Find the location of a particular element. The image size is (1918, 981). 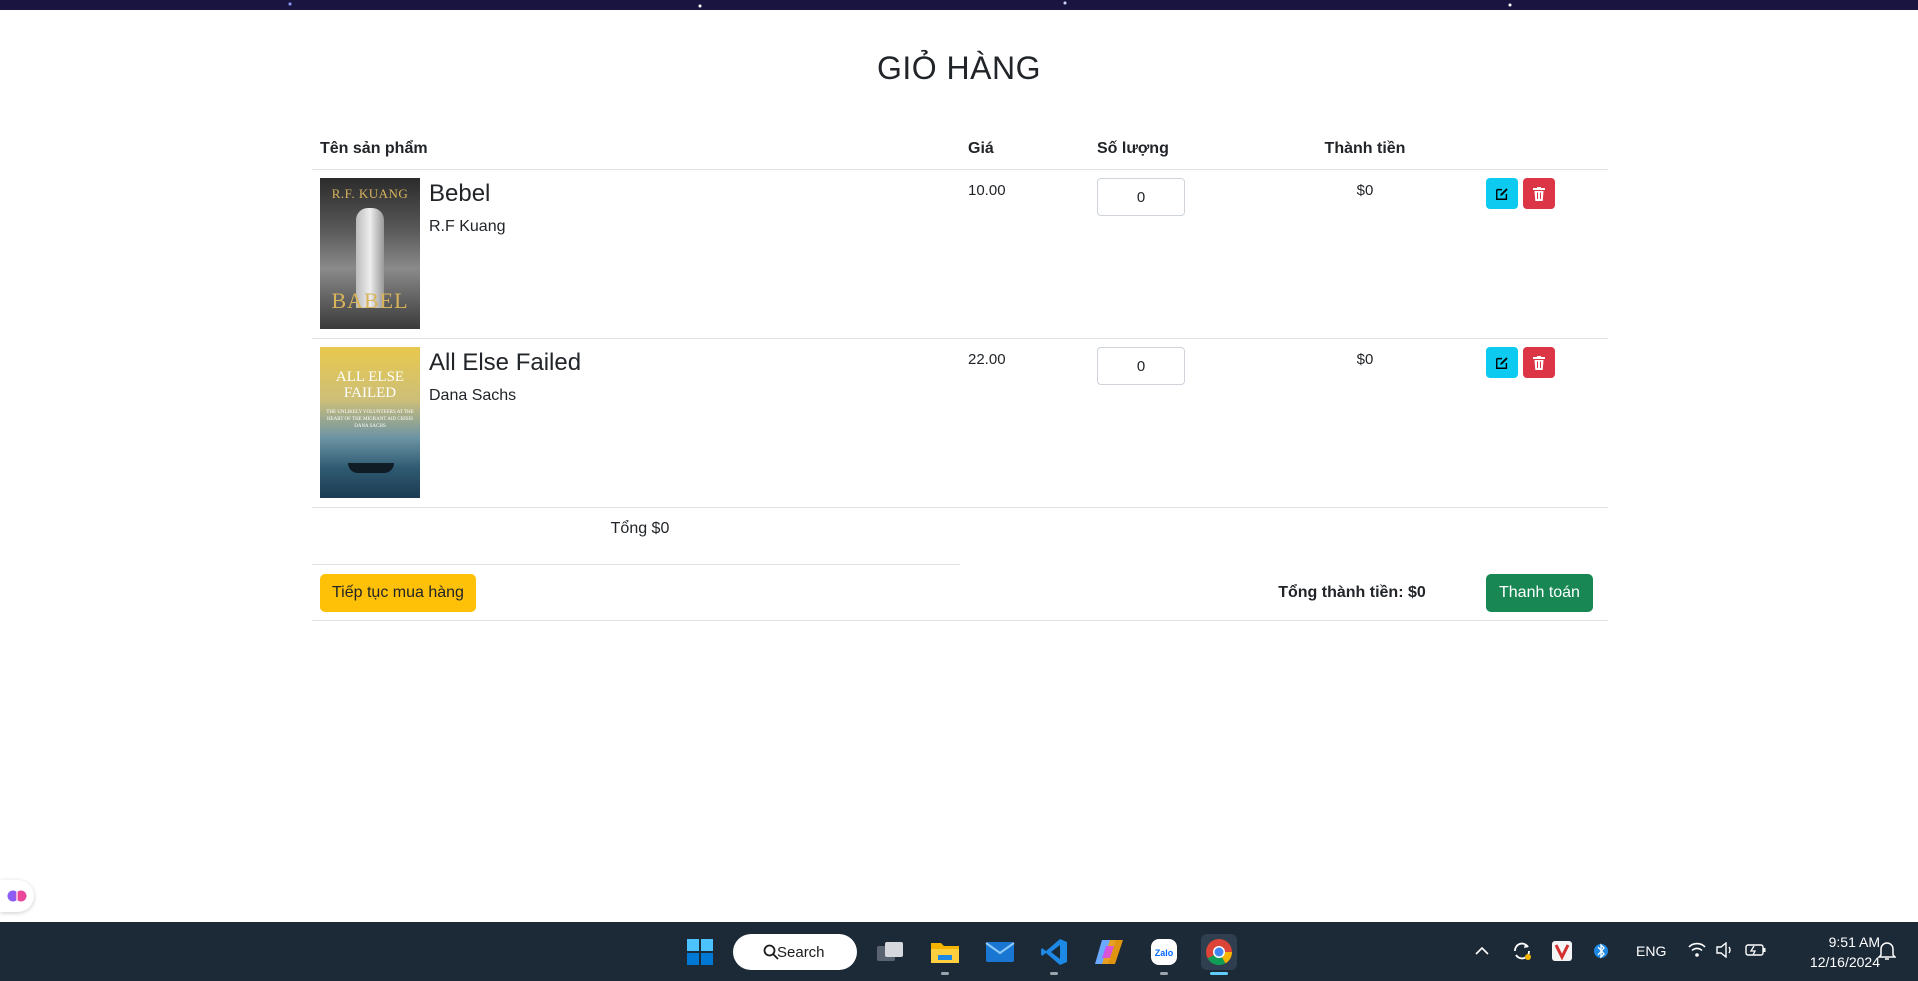

header-product-name: Tên sản phẩm is located at coordinates (374, 148).